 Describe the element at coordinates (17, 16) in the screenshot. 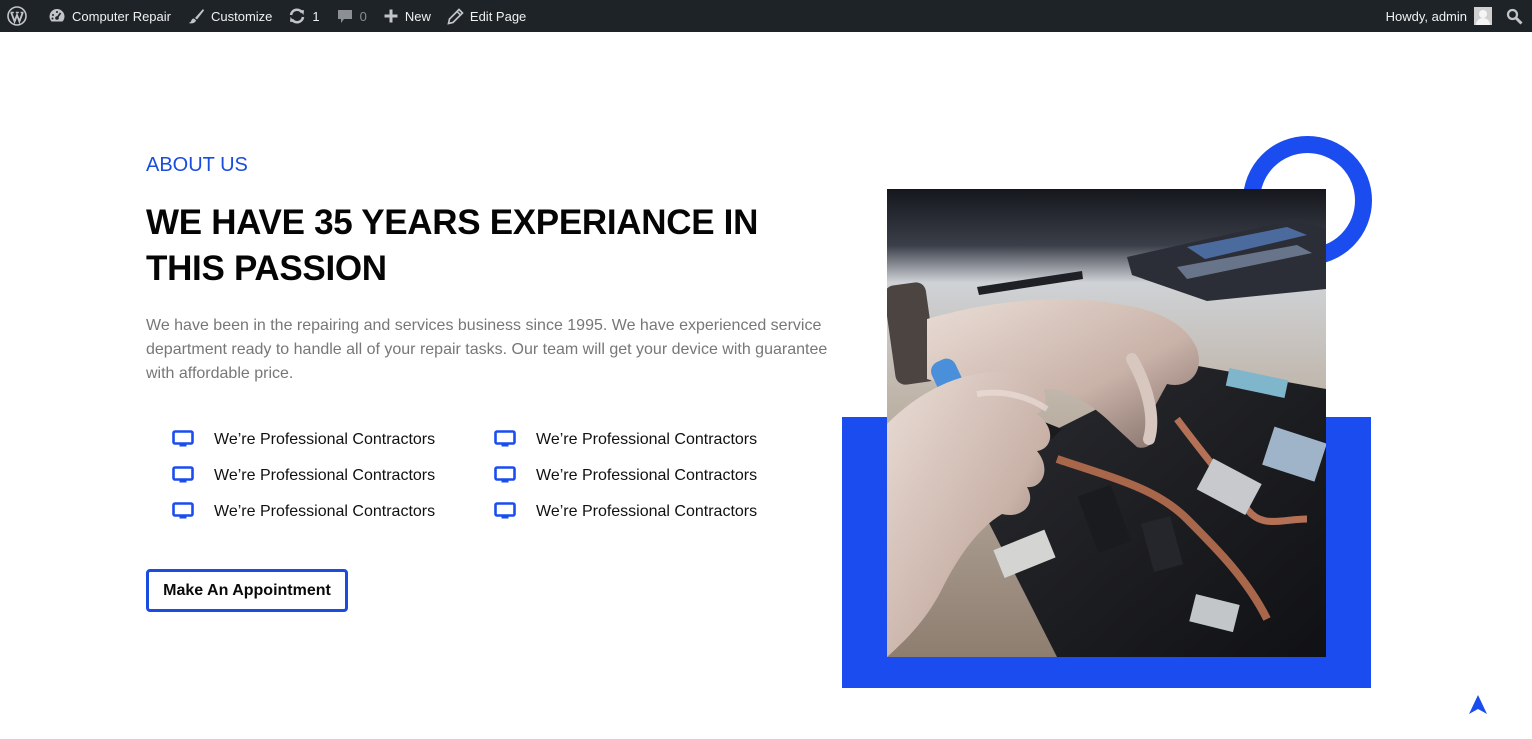

I see `wordpress-logo-icon` at that location.